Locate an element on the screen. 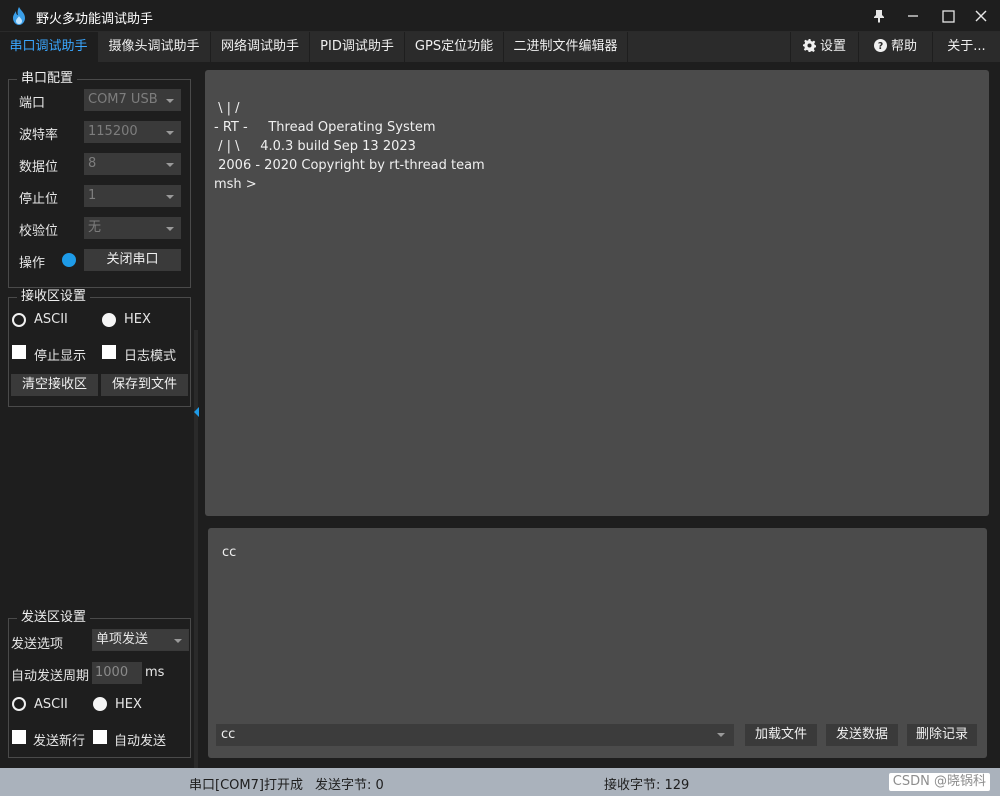 The width and height of the screenshot is (1000, 796). watermark: CSDN @晓锅科 is located at coordinates (939, 782).